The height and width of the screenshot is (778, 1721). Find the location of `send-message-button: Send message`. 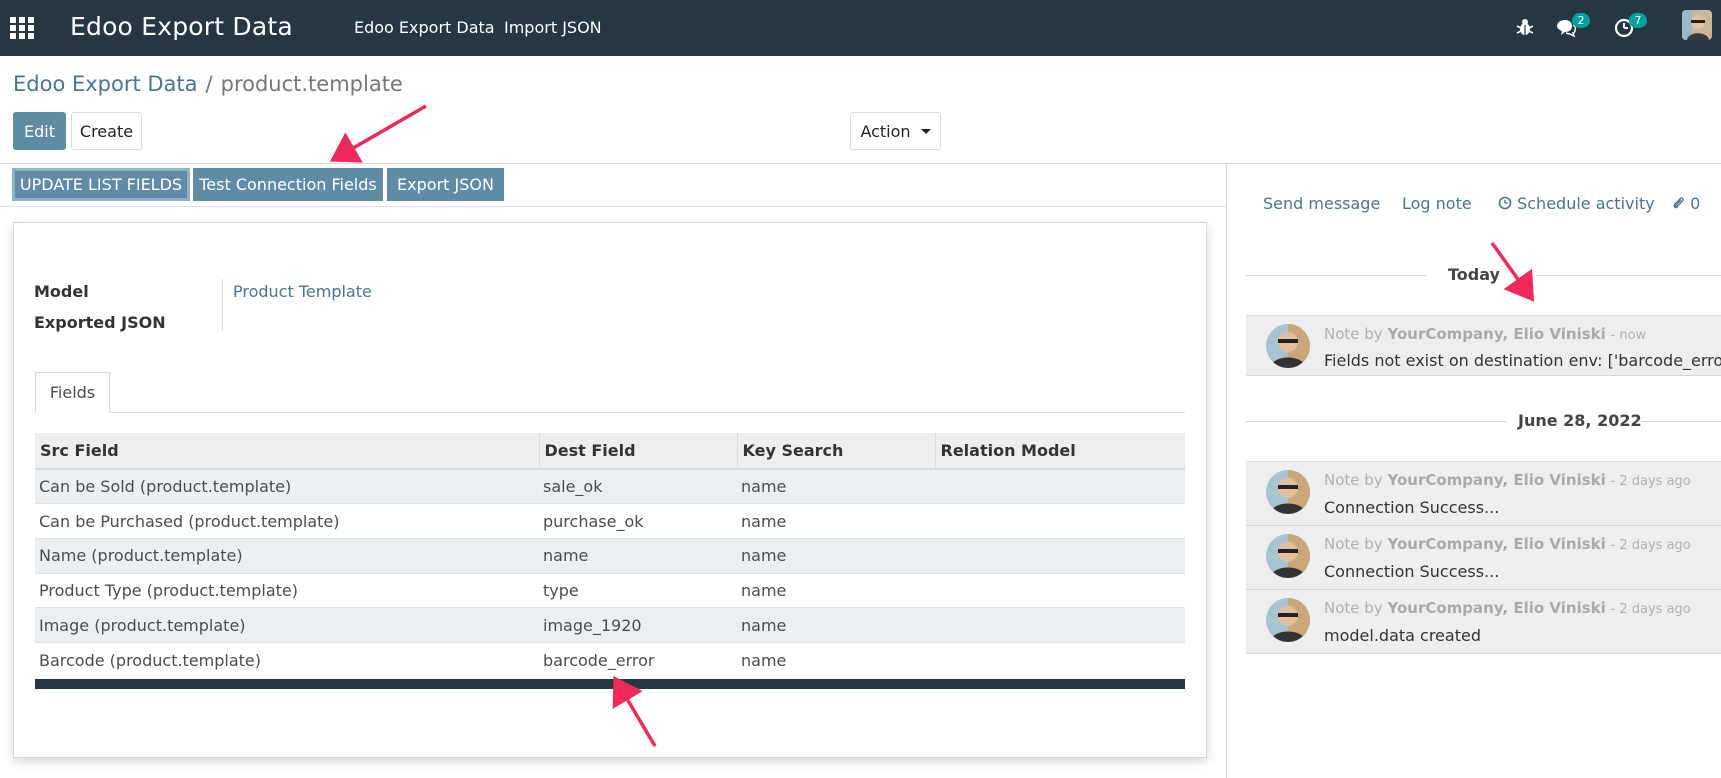

send-message-button: Send message is located at coordinates (1321, 203).